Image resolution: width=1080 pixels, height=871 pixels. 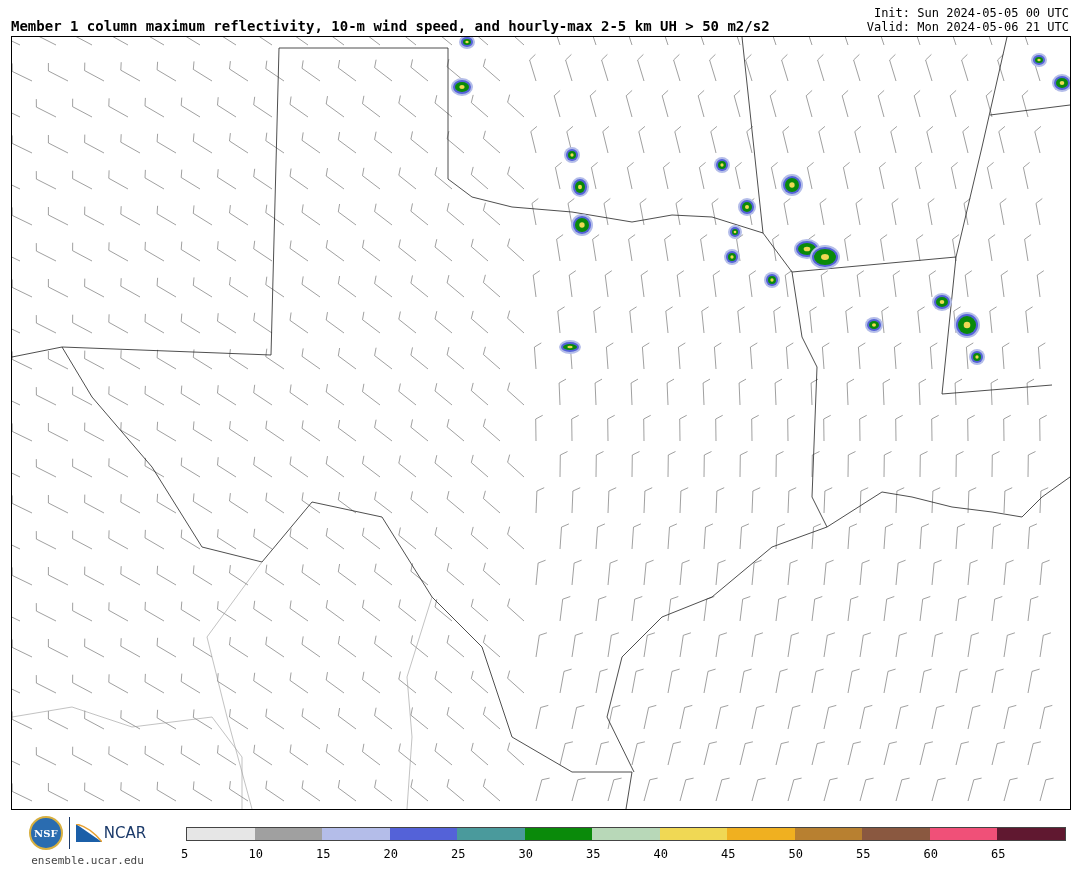 What do you see at coordinates (864, 854) in the screenshot?
I see `colorbar-label: 55` at bounding box center [864, 854].